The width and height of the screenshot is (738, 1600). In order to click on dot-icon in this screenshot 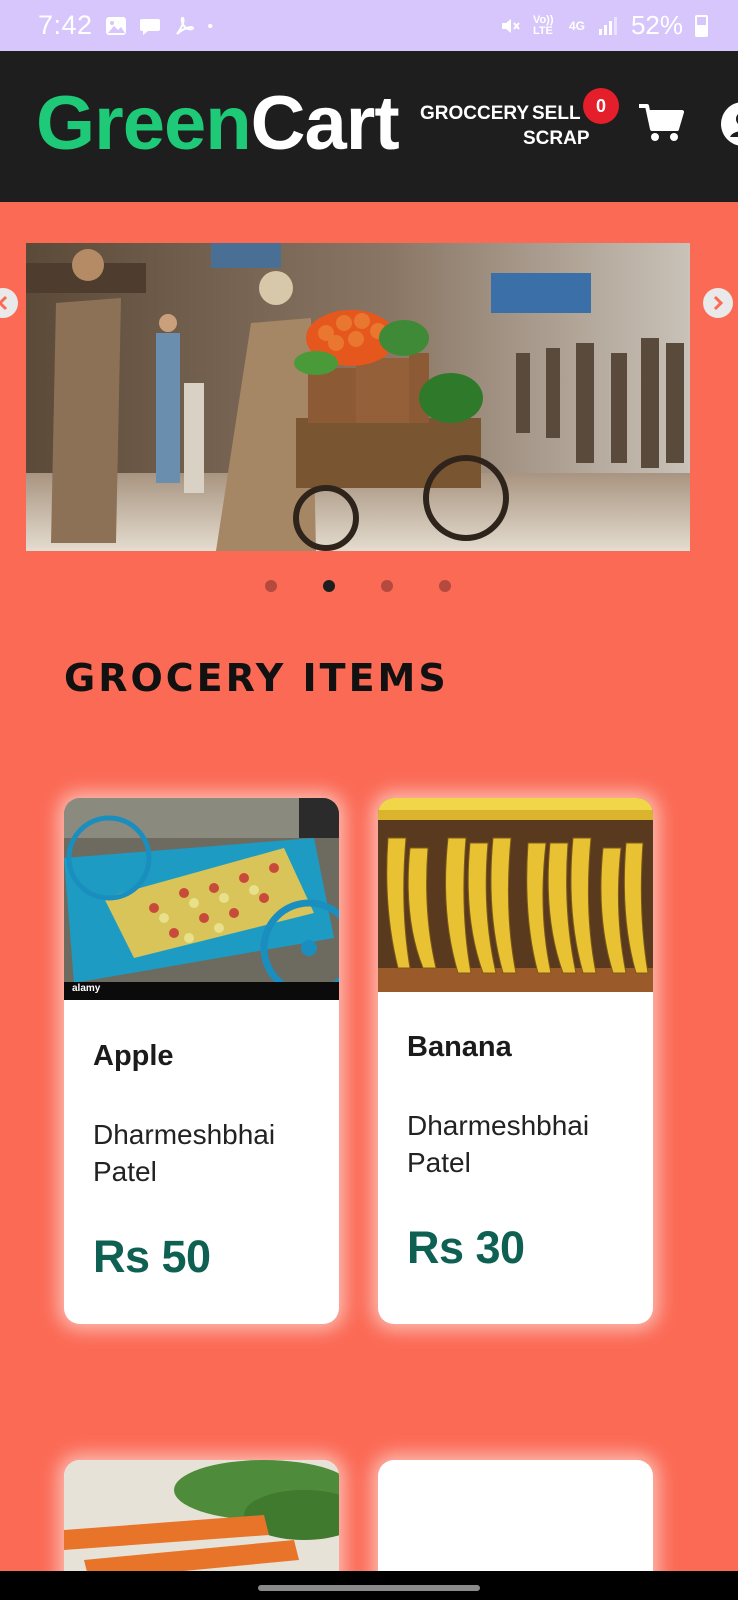, I will do `click(210, 25)`.